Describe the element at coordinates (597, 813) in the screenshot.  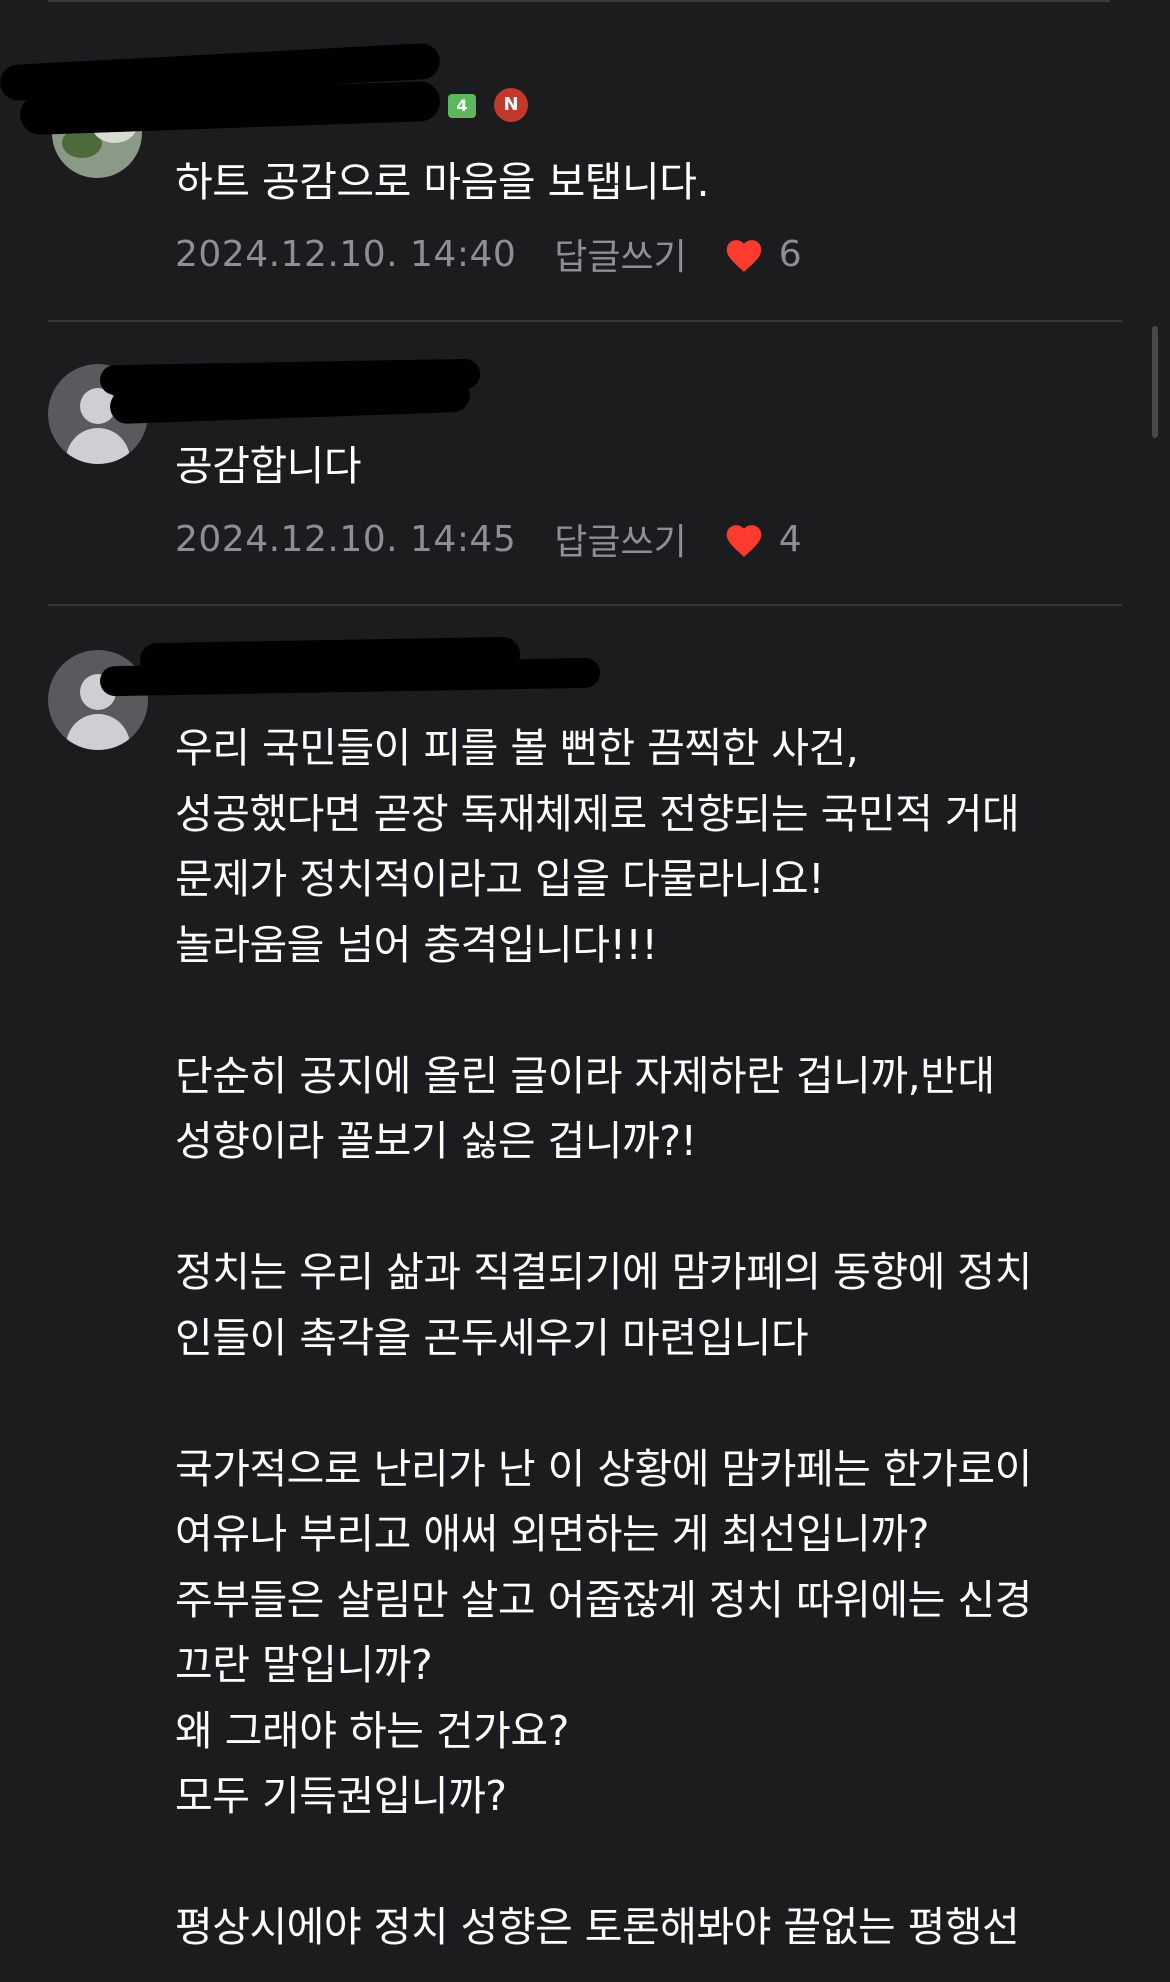
I see `comment-line: 성공했다면 곧장 독재체제로 전향되는 국민적 거대` at that location.